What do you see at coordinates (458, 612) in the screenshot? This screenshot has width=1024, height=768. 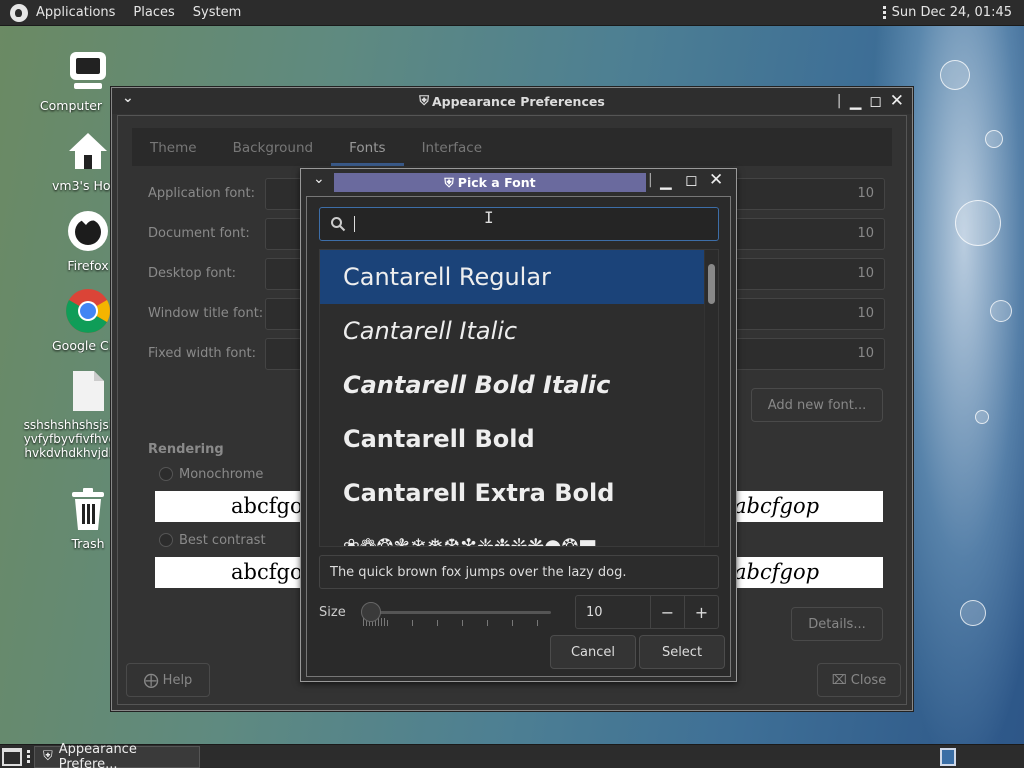 I see `size-slider-track` at bounding box center [458, 612].